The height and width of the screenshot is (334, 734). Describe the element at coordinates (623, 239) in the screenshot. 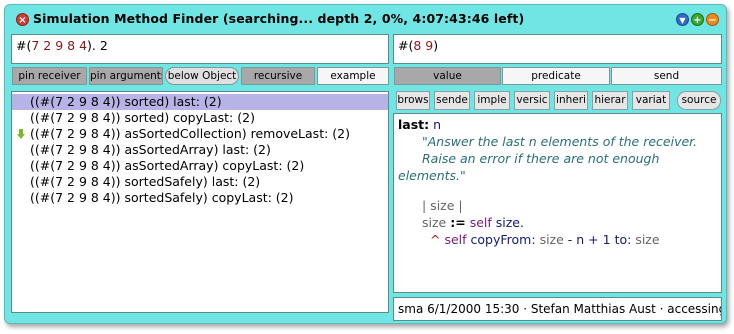

I see `return-to: to:` at that location.